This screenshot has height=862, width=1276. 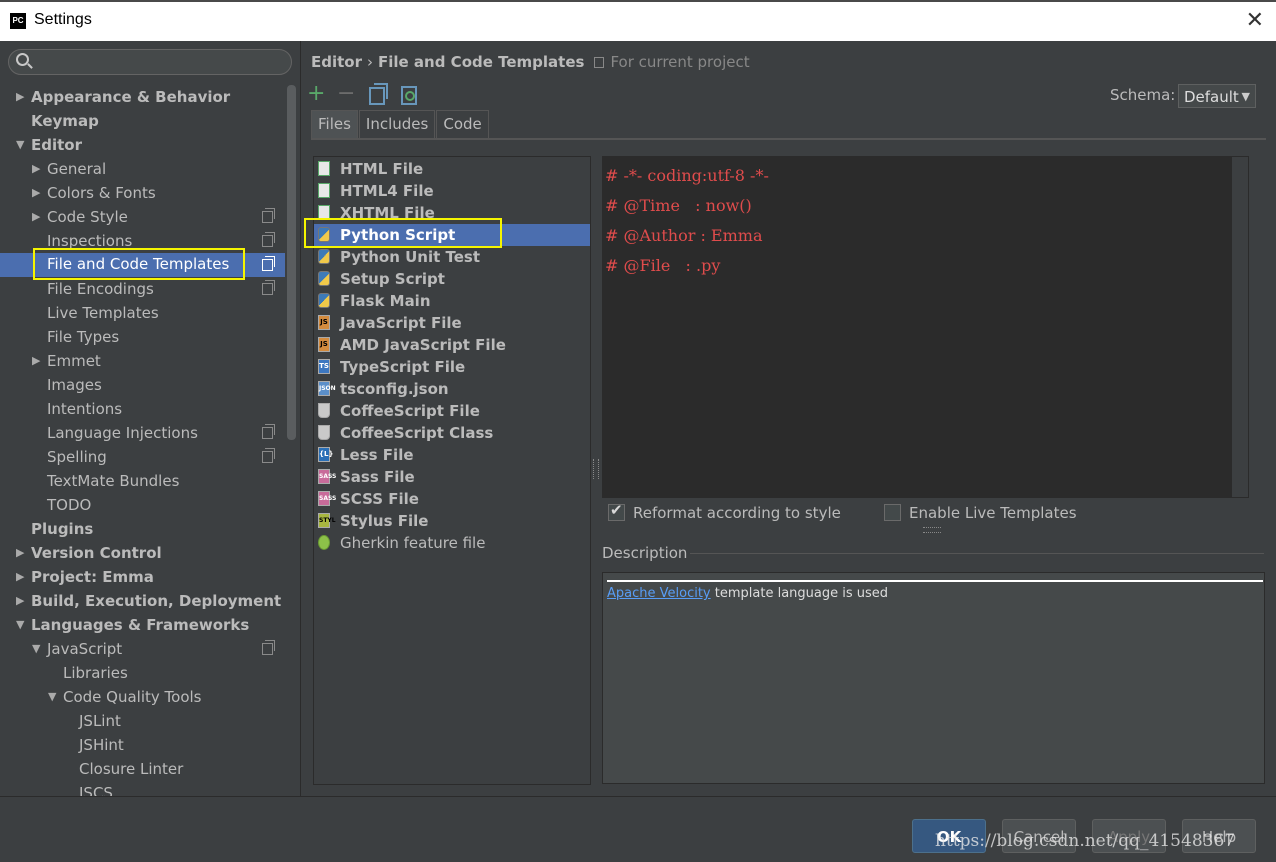 What do you see at coordinates (142, 385) in the screenshot?
I see `sidebar-item: Images` at bounding box center [142, 385].